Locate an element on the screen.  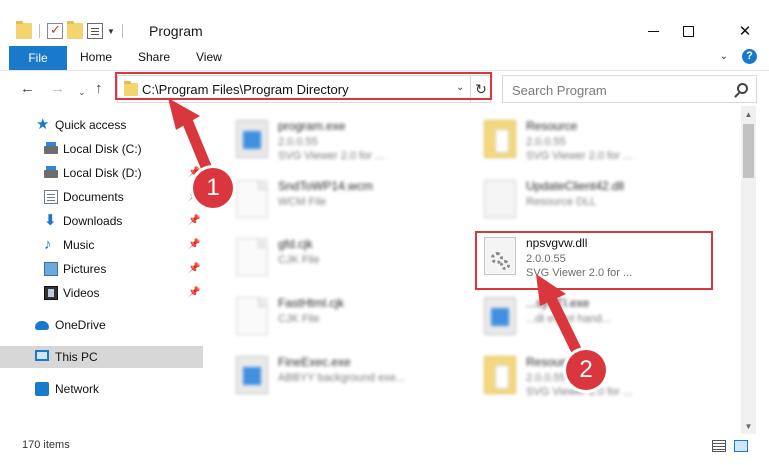
step-badge-2: 2 is located at coordinates (586, 370).